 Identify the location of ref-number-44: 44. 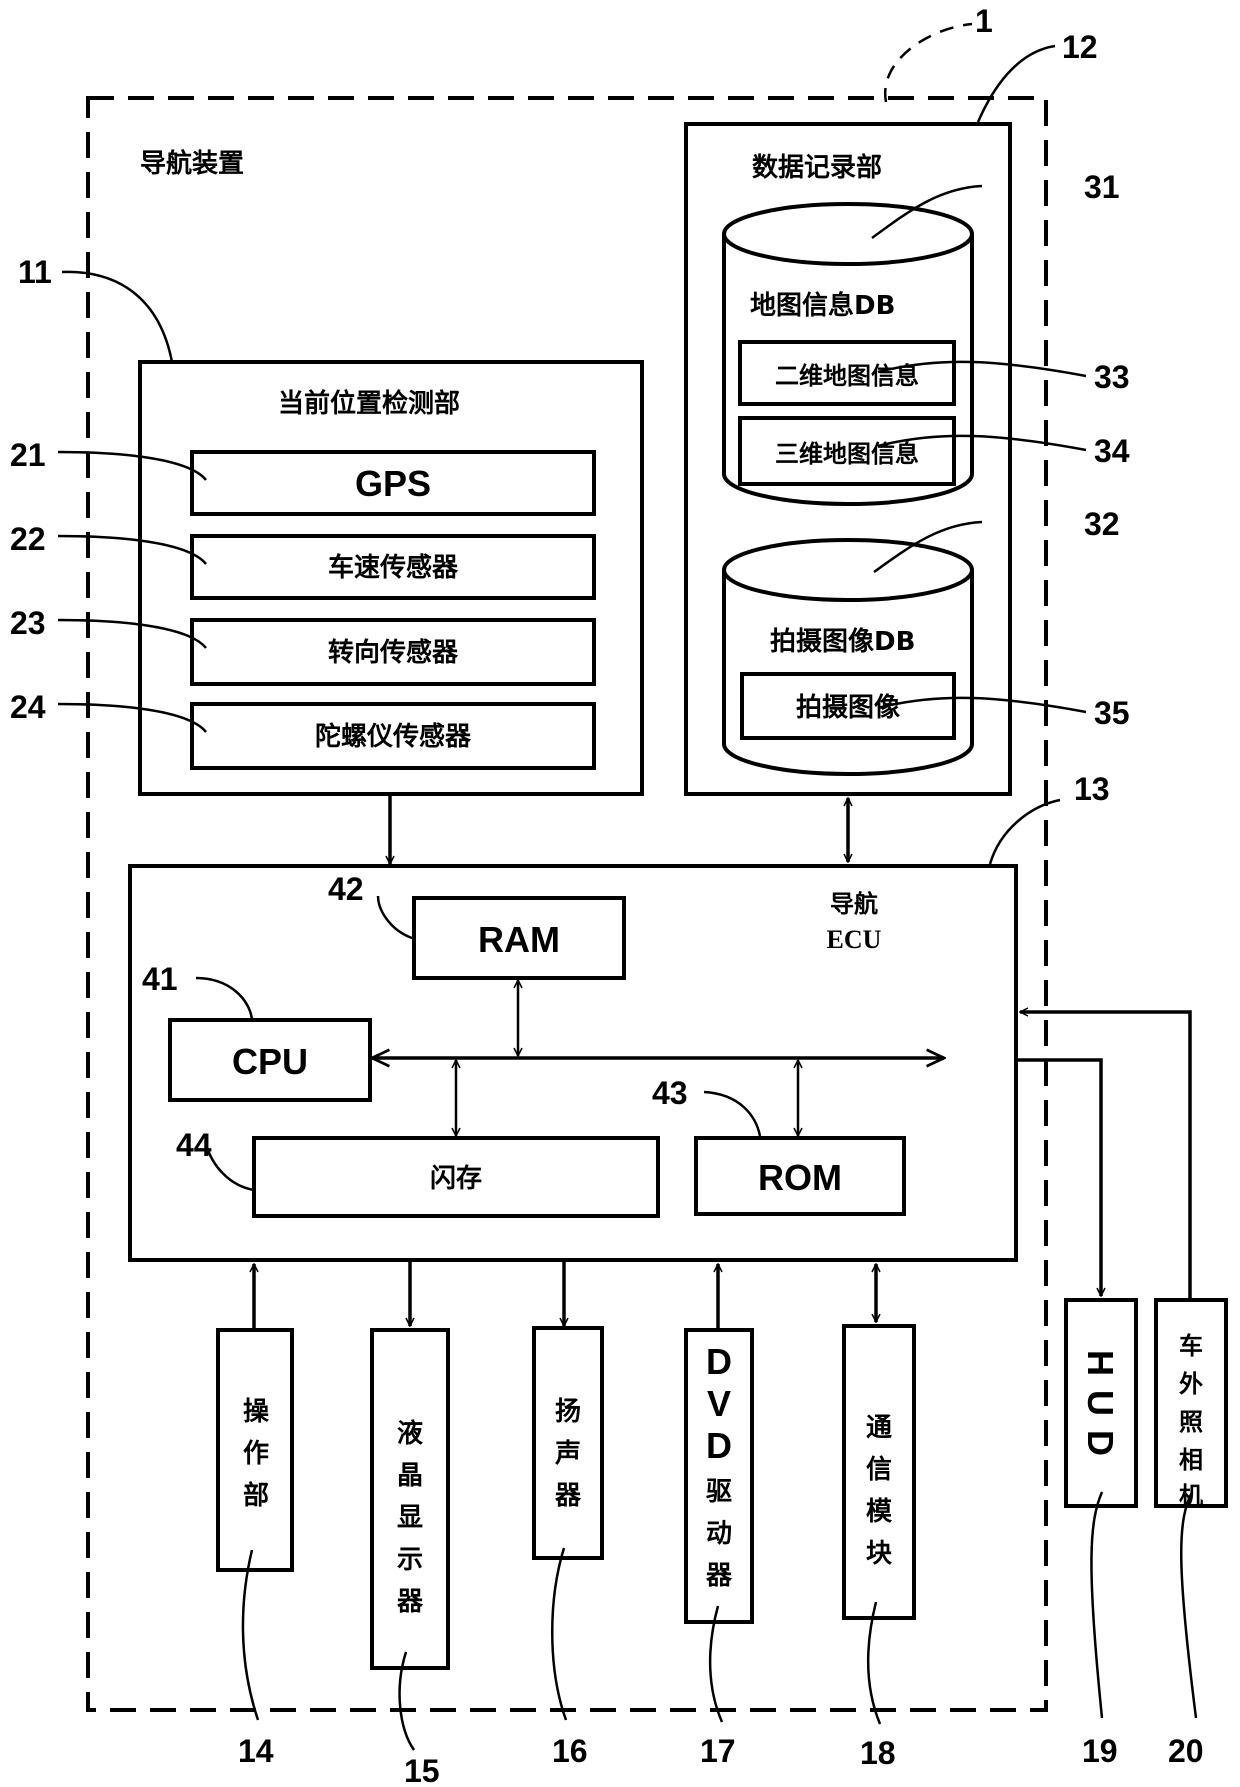
(194, 1145).